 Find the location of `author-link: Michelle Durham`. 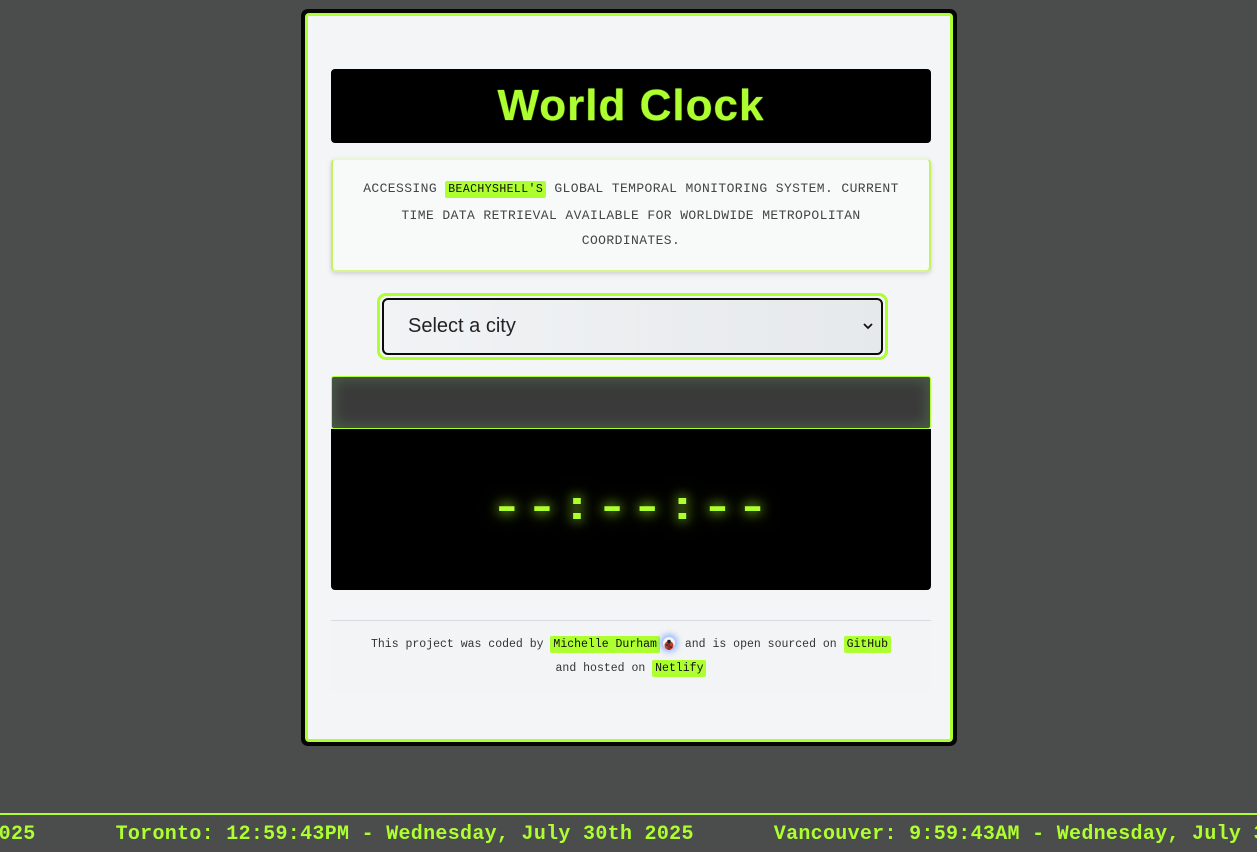

author-link: Michelle Durham is located at coordinates (605, 644).